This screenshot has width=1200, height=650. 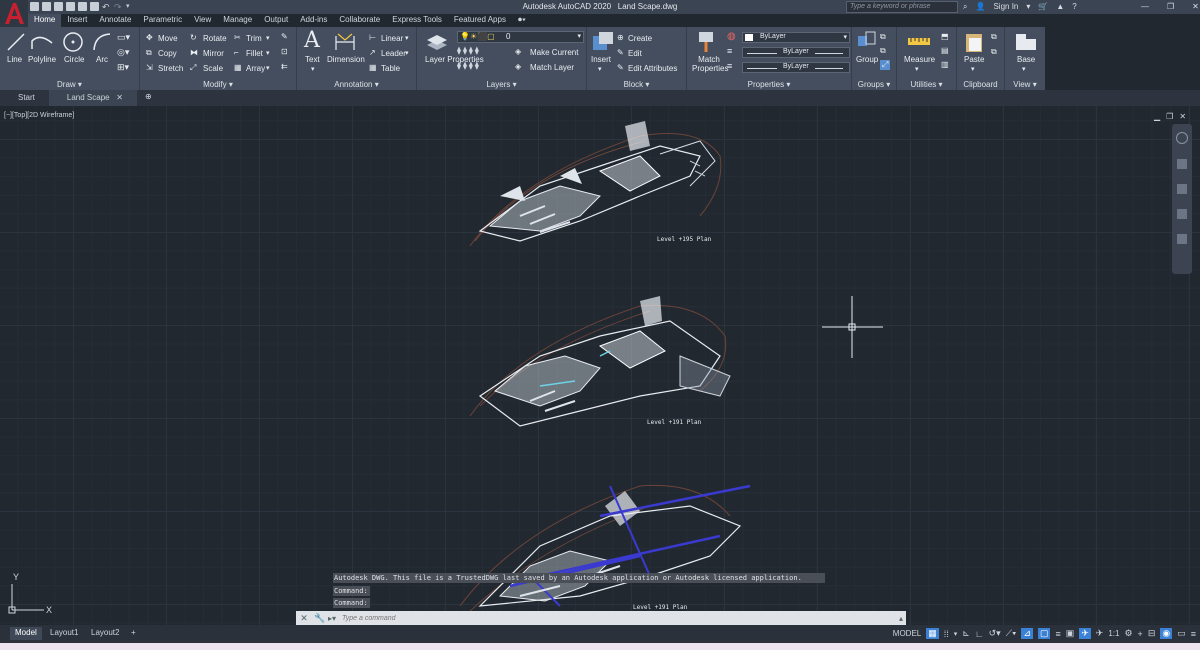 What do you see at coordinates (1166, 633) in the screenshot?
I see `hardware-accel-icon: ◉` at bounding box center [1166, 633].